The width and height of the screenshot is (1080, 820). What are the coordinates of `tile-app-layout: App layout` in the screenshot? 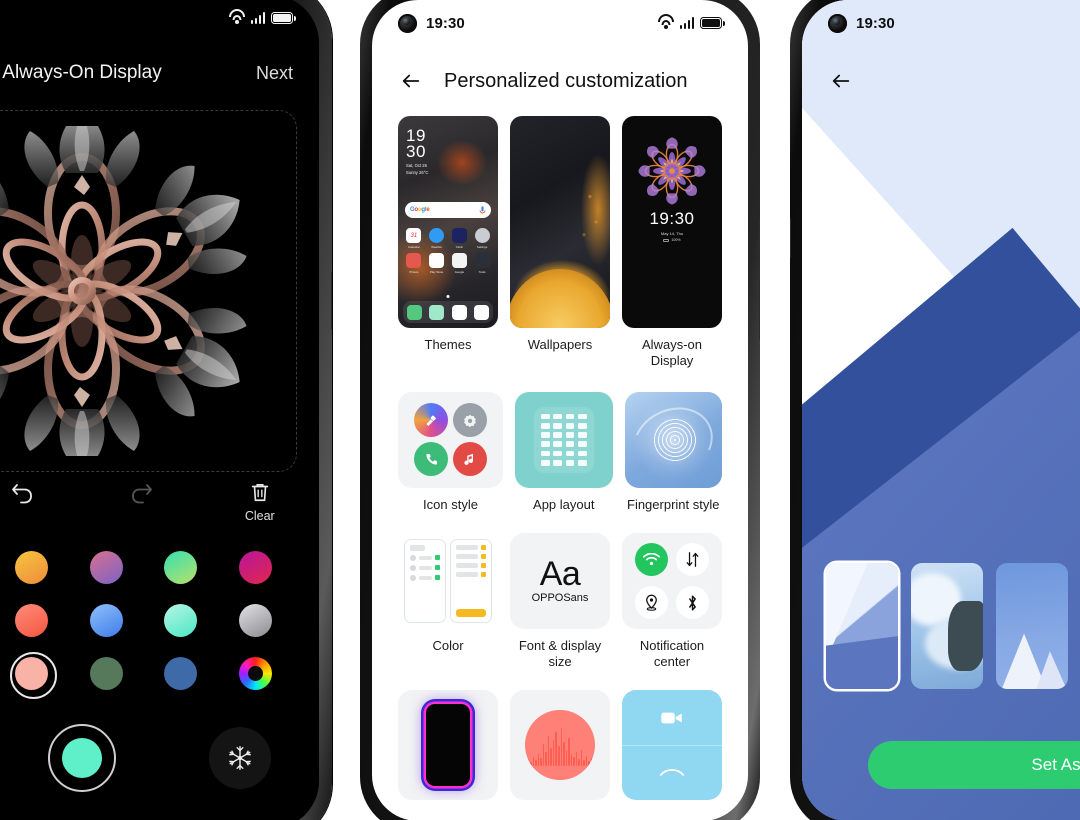 It's located at (564, 452).